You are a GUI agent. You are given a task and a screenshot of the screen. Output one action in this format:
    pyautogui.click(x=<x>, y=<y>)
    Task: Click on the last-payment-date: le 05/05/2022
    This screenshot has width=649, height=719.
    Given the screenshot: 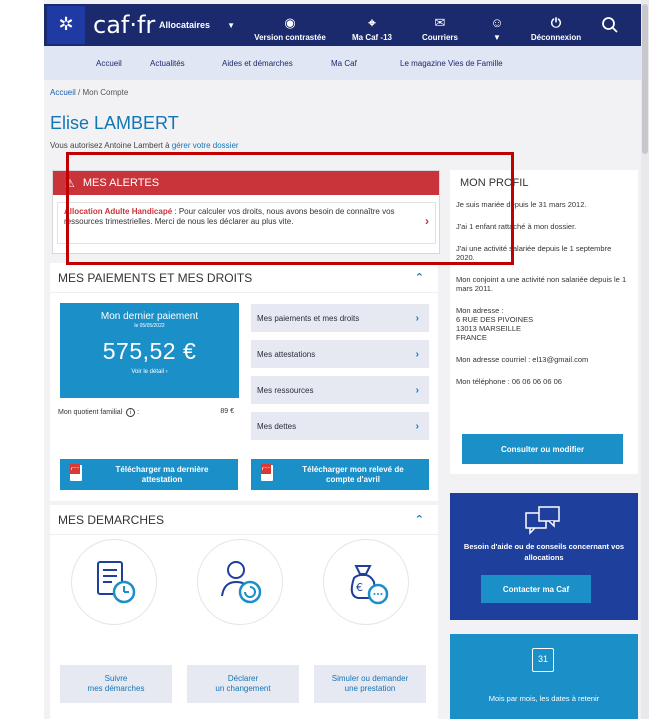 What is the action you would take?
    pyautogui.click(x=149, y=326)
    